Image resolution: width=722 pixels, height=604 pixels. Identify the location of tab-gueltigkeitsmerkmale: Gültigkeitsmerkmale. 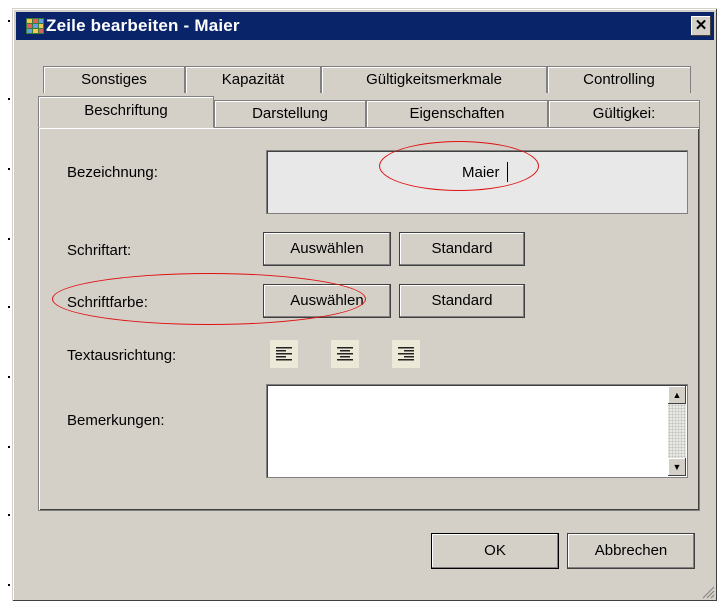
(434, 79).